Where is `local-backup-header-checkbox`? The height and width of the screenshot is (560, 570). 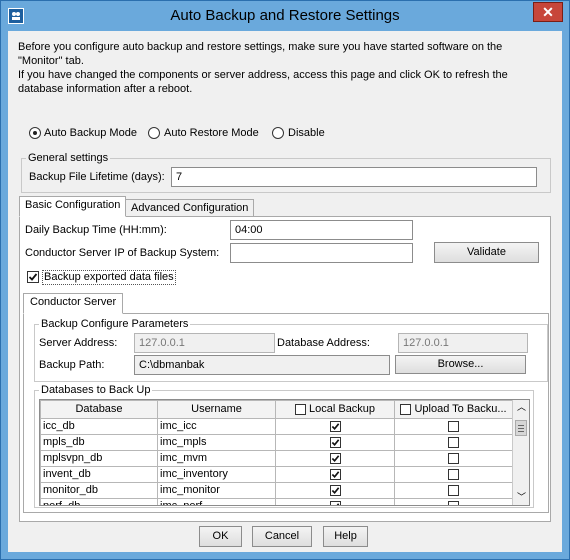 local-backup-header-checkbox is located at coordinates (300, 409).